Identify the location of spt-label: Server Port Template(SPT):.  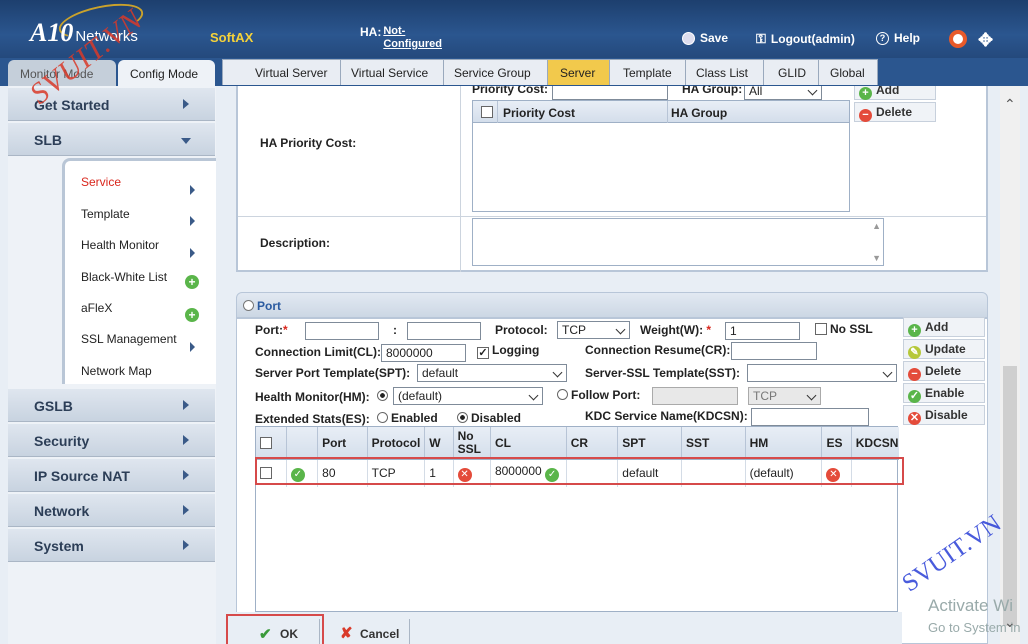
(333, 373).